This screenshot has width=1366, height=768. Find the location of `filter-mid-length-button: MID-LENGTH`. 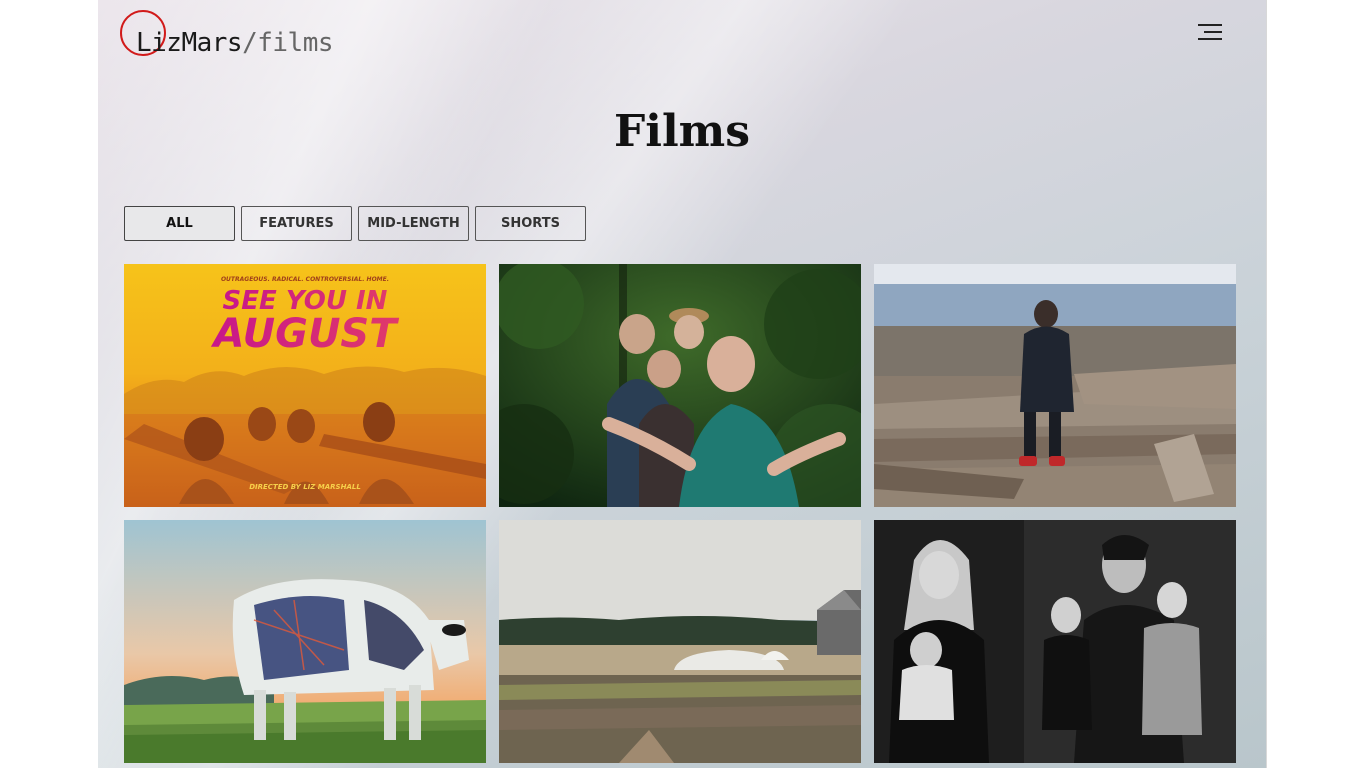

filter-mid-length-button: MID-LENGTH is located at coordinates (413, 223).